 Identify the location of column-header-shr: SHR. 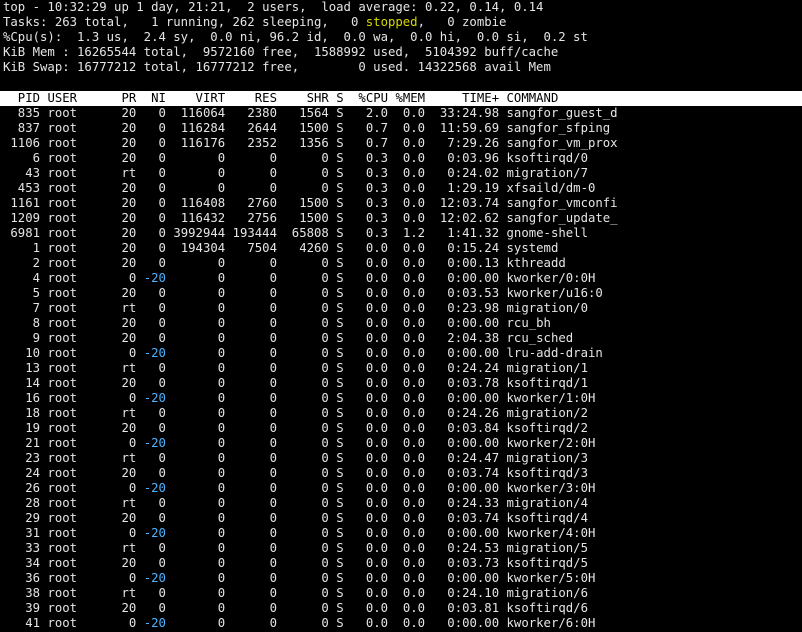
(303, 98).